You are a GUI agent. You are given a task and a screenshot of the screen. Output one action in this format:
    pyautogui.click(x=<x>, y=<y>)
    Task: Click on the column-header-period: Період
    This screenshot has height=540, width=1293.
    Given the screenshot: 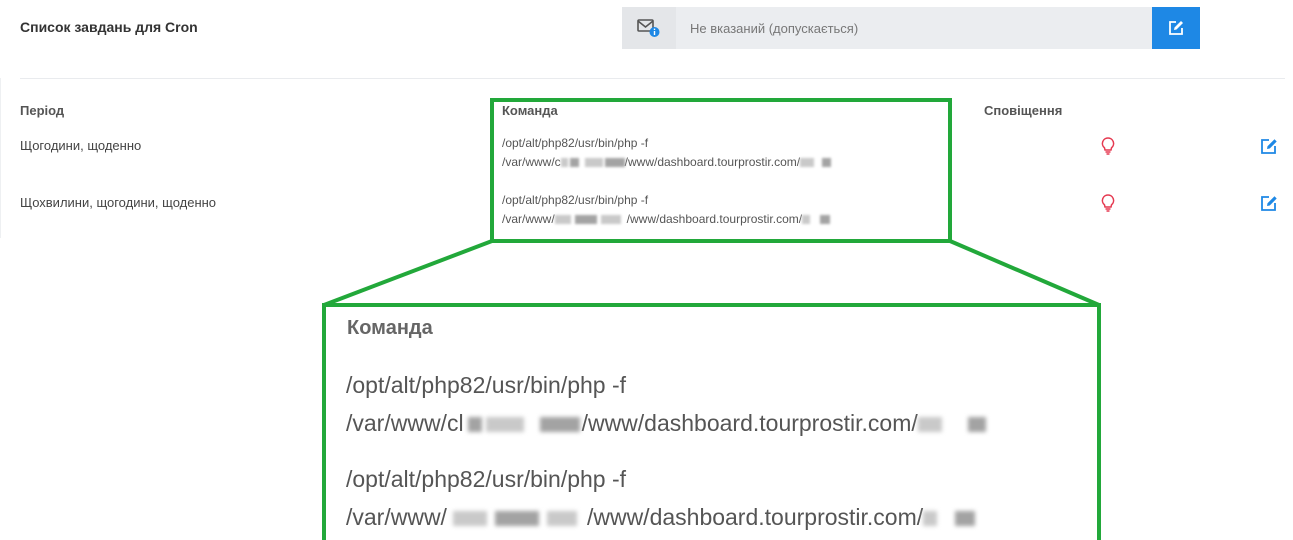 What is the action you would take?
    pyautogui.click(x=42, y=110)
    